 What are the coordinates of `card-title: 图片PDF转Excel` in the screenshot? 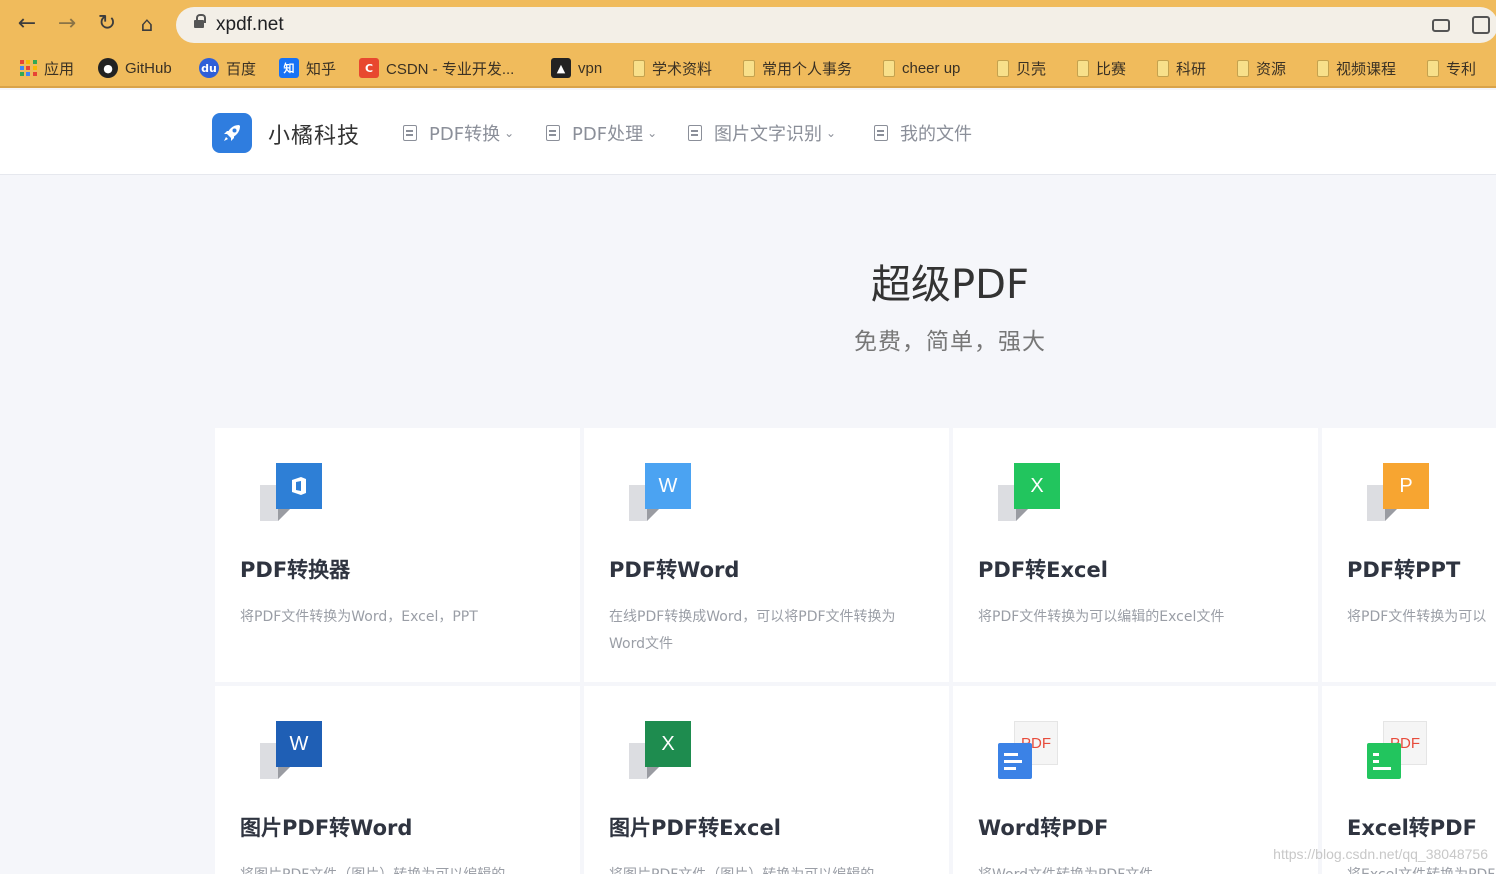 It's located at (695, 828).